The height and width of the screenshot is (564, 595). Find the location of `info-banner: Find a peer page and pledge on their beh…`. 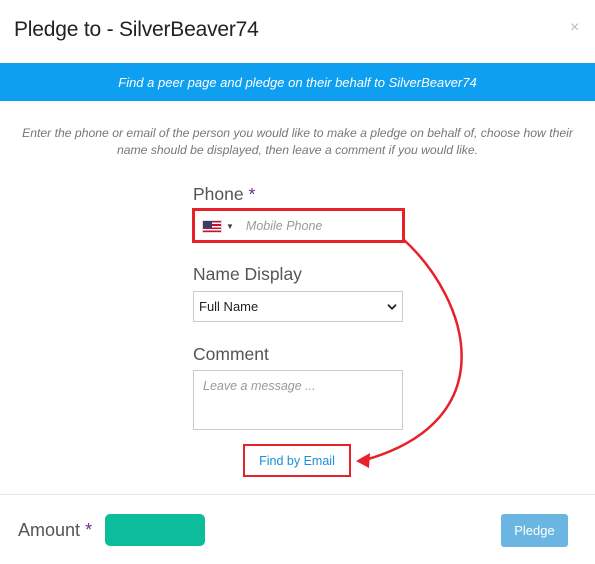

info-banner: Find a peer page and pledge on their beh… is located at coordinates (297, 82).